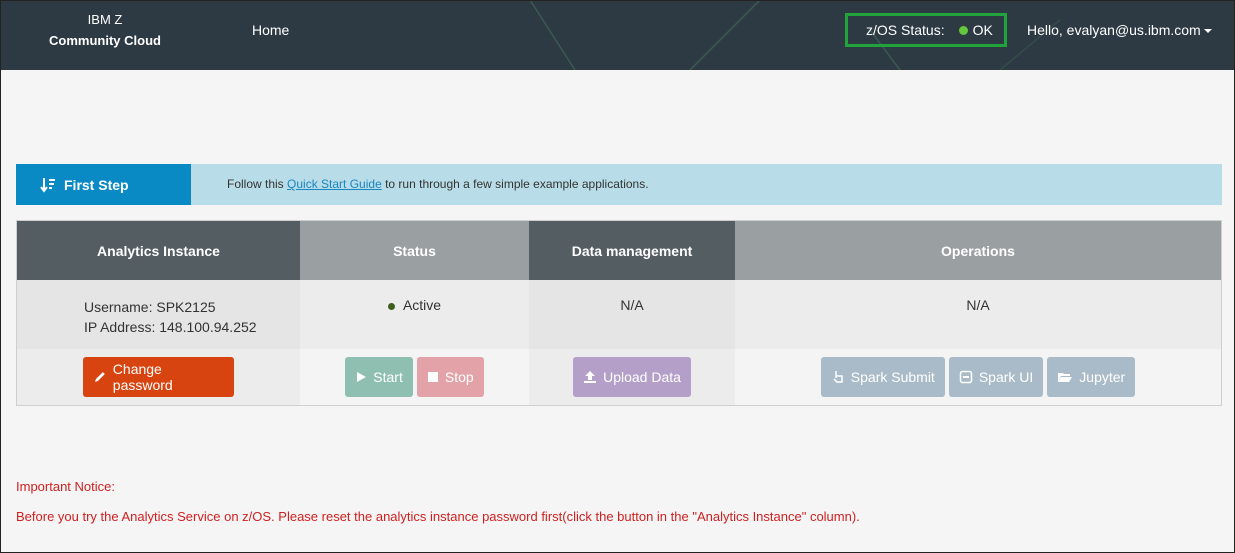 Image resolution: width=1235 pixels, height=553 pixels. I want to click on pencil-icon, so click(99, 377).